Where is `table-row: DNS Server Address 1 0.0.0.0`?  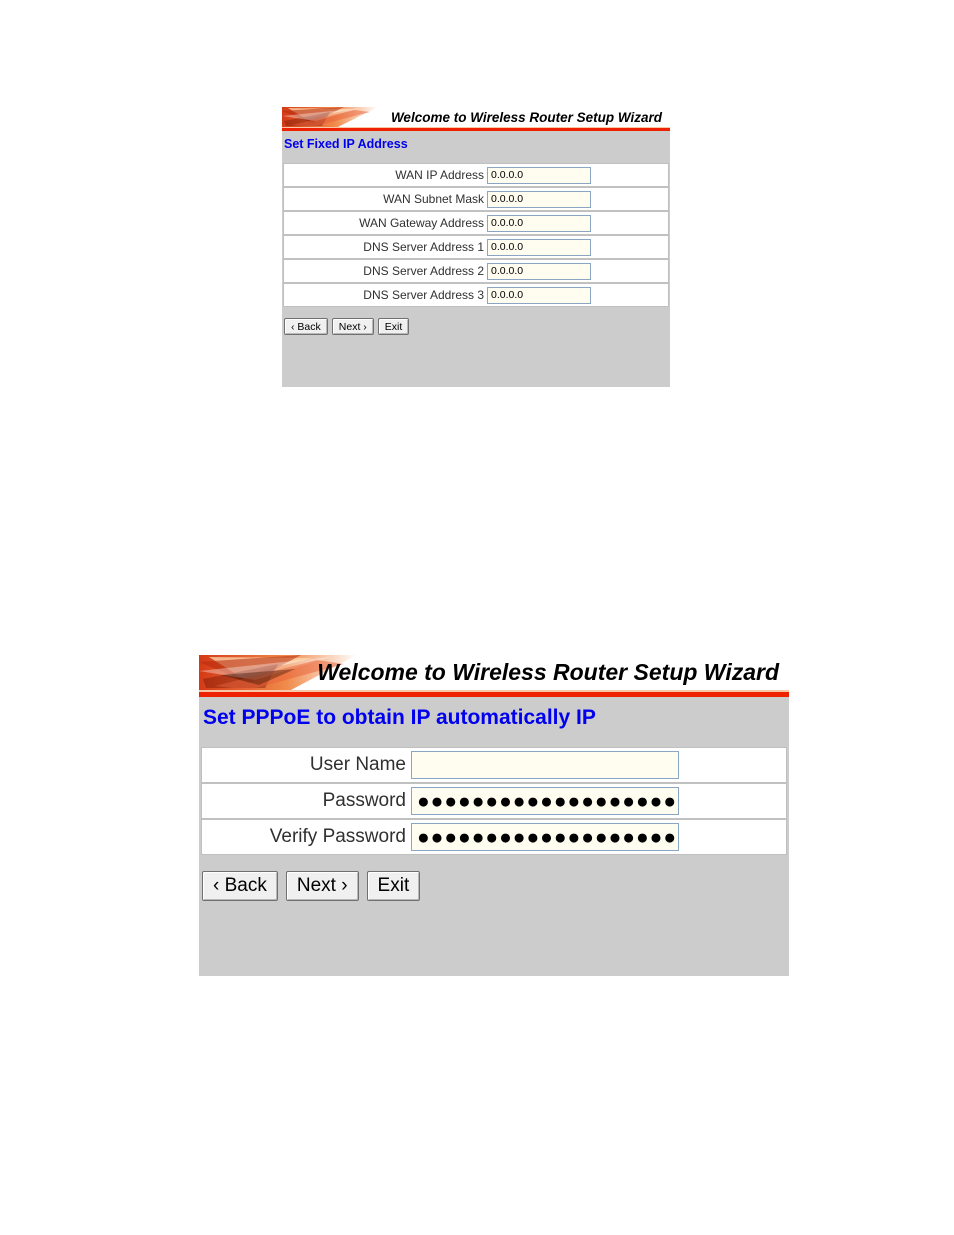 table-row: DNS Server Address 1 0.0.0.0 is located at coordinates (476, 247).